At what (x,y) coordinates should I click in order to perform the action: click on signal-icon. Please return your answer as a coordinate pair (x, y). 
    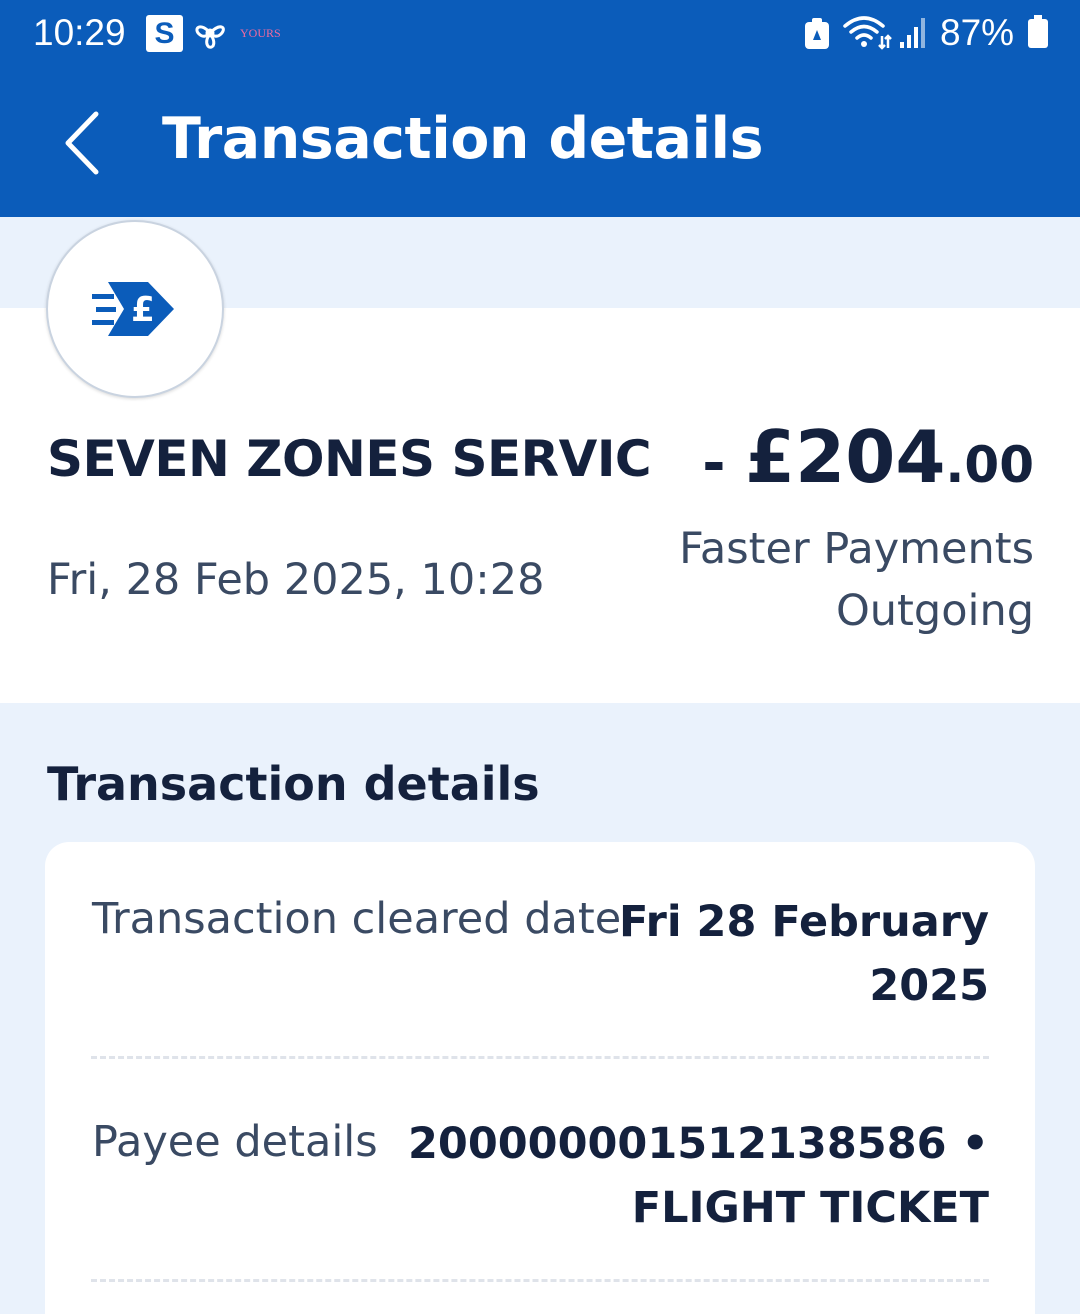
    Looking at the image, I should click on (912, 33).